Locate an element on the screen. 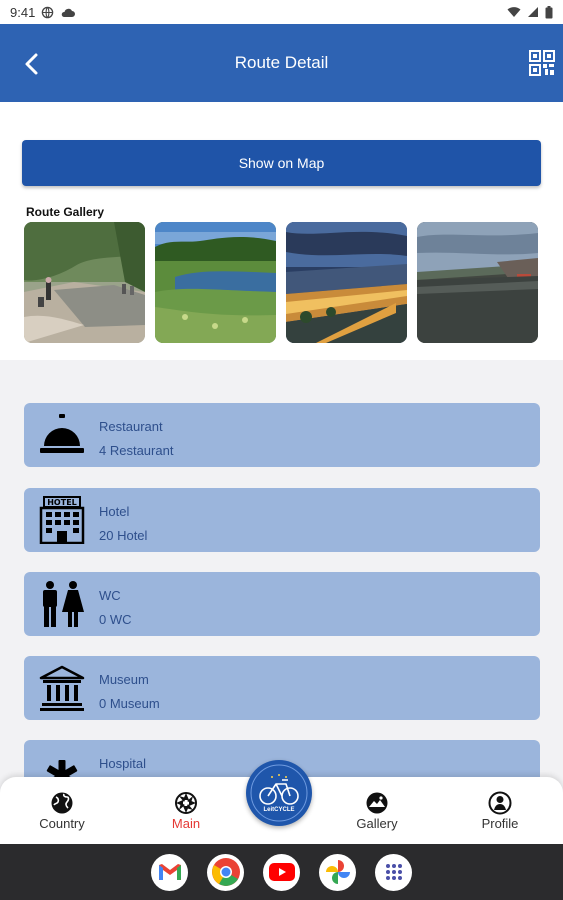 Image resolution: width=563 pixels, height=900 pixels. person-icon is located at coordinates (500, 803).